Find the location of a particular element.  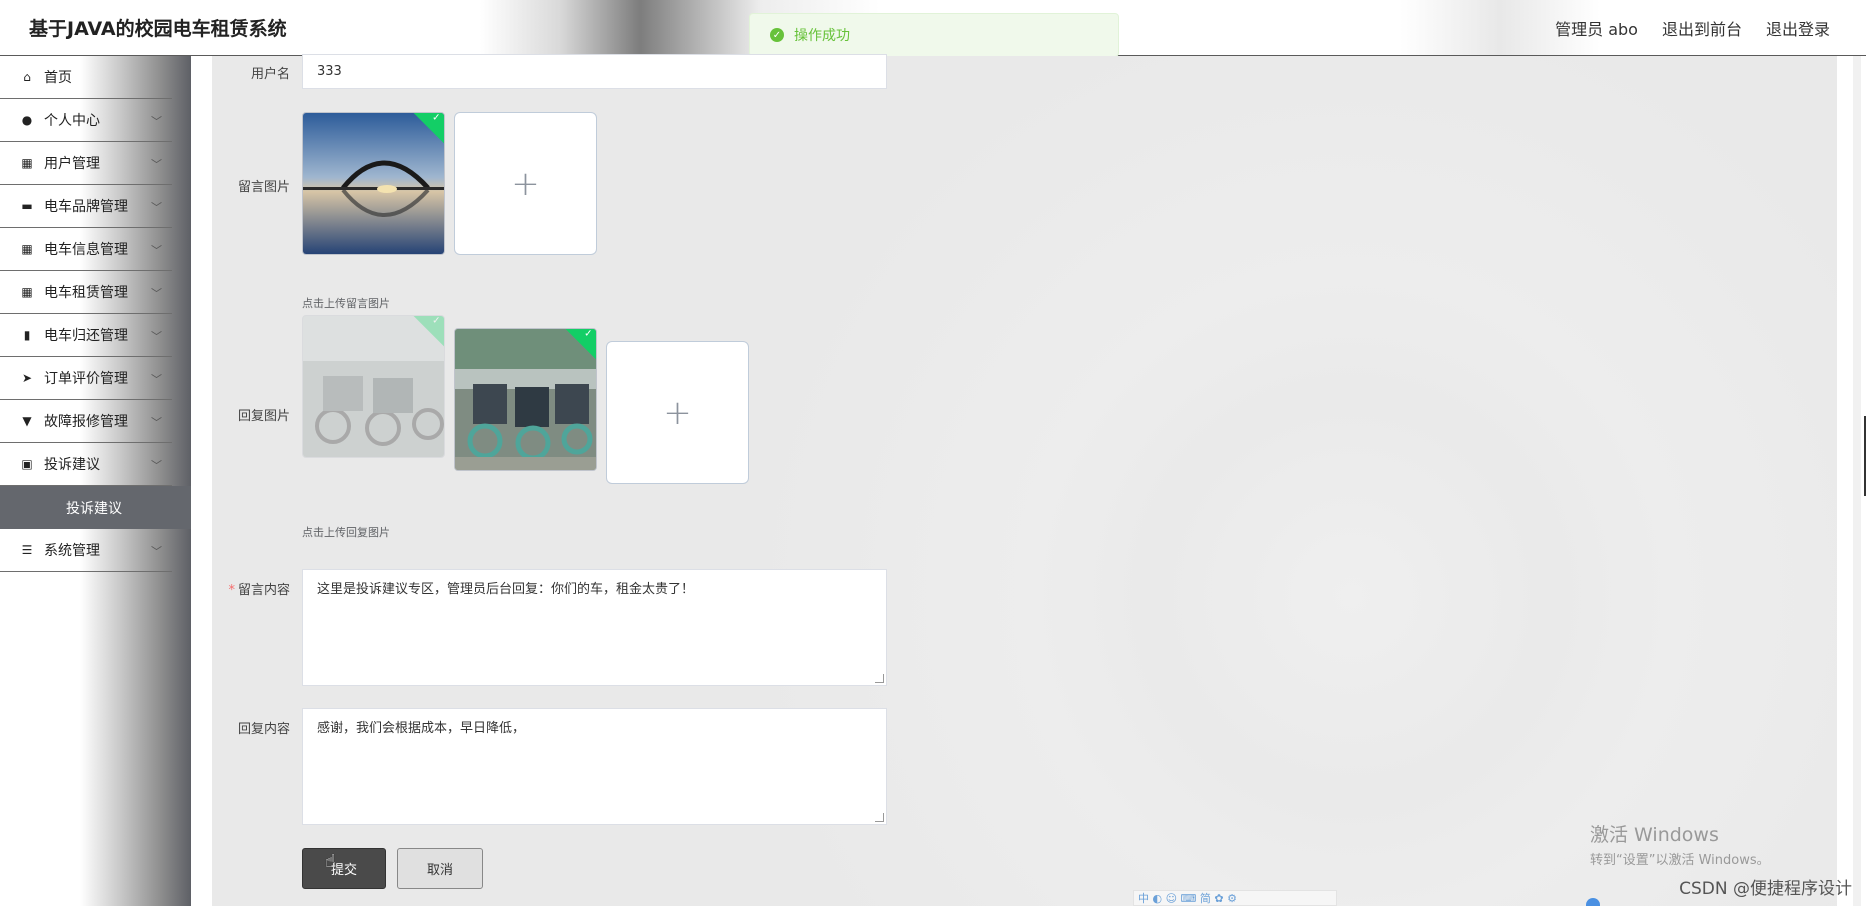

sidebar-item-repairs: ▼ 故障报修管理 ﹀ is located at coordinates (86, 421).